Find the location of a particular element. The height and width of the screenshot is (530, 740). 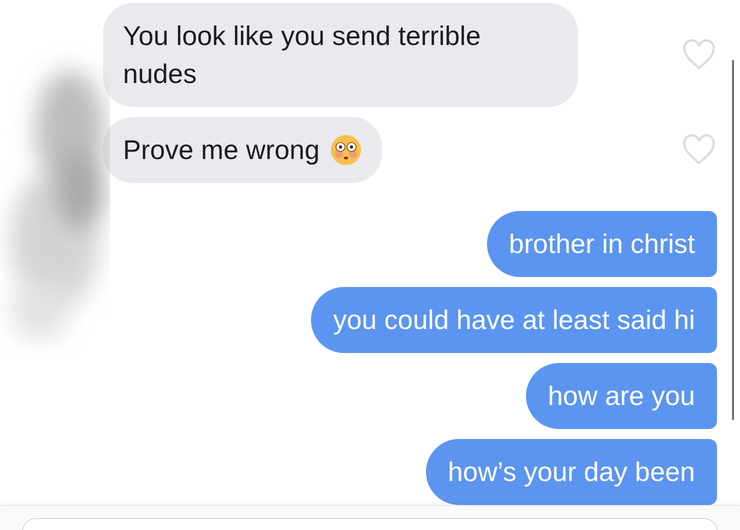

message-text: You look like you send terrible nudes is located at coordinates (302, 55).